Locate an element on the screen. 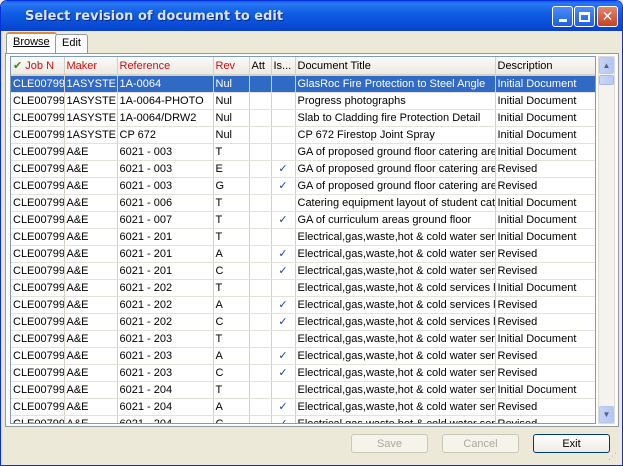 The width and height of the screenshot is (623, 466). cell-title: GlasRoc Fire Protection to Steel Angle is located at coordinates (395, 84).